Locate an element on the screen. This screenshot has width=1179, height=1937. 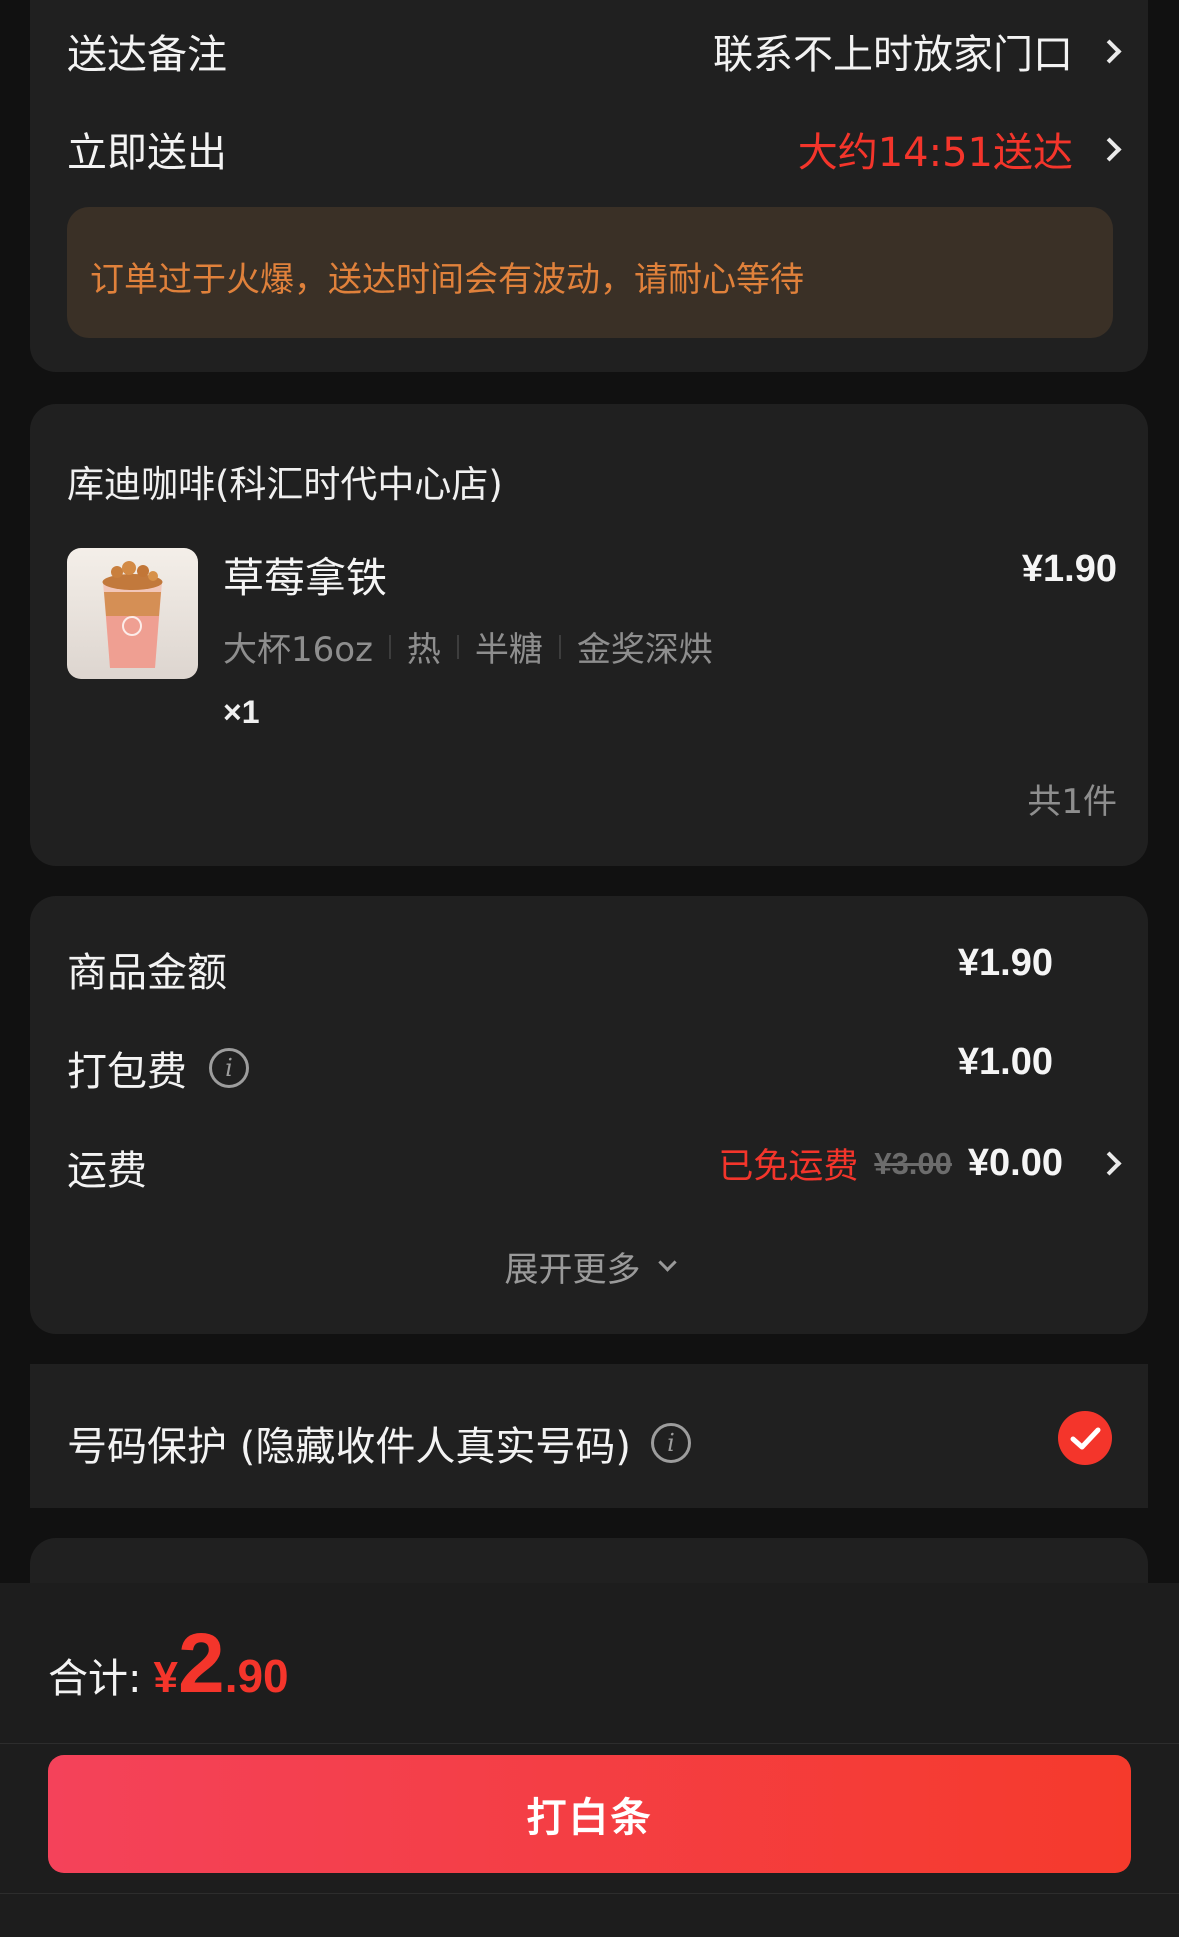
privacy-label: 号码保护 (隐藏收件人真实号码) is located at coordinates (349, 1447).